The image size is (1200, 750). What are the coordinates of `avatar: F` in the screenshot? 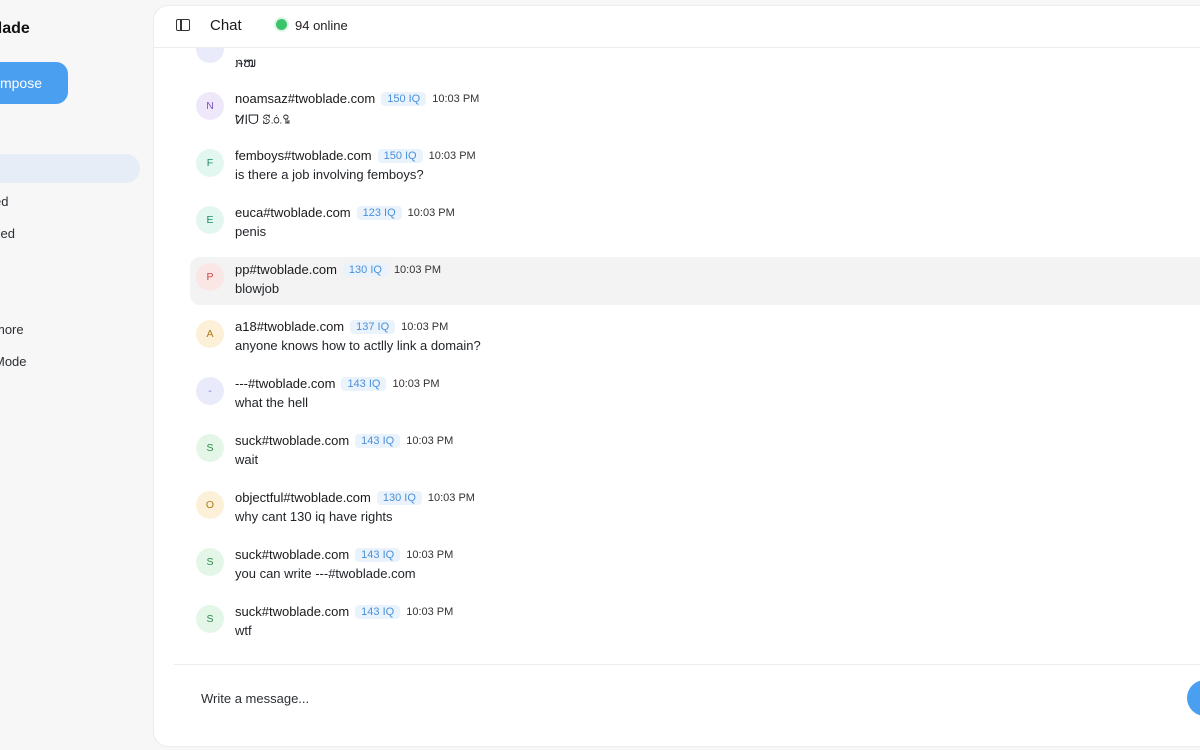 It's located at (210, 163).